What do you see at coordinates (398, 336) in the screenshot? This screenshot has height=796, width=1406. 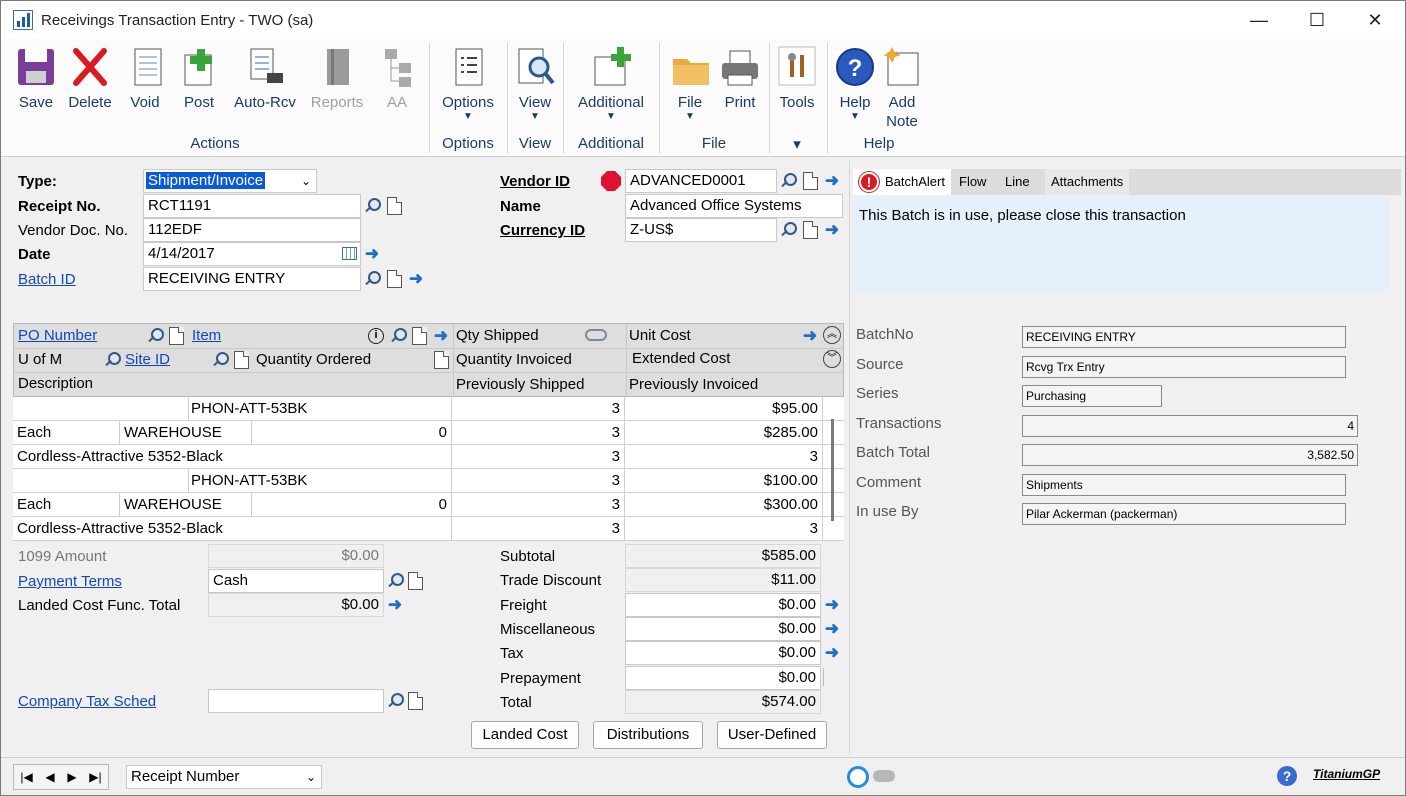 I see `item-lookup-icon` at bounding box center [398, 336].